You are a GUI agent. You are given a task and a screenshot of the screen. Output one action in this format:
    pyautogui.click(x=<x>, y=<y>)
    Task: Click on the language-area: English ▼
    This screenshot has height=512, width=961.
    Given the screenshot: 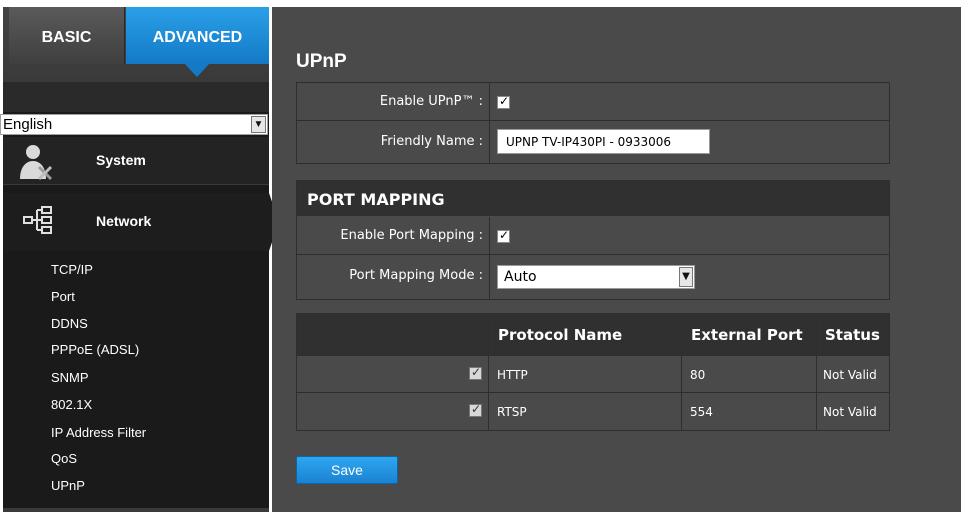 What is the action you would take?
    pyautogui.click(x=134, y=108)
    